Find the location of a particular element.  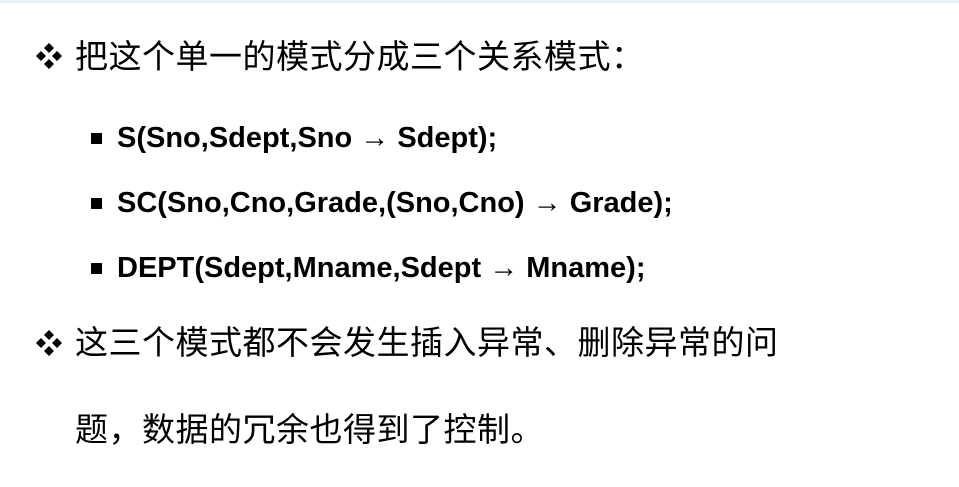

sub-item-2-text: SC(Sno,Cno,Grade,(Sno,Cno) → Grade); is located at coordinates (395, 203).